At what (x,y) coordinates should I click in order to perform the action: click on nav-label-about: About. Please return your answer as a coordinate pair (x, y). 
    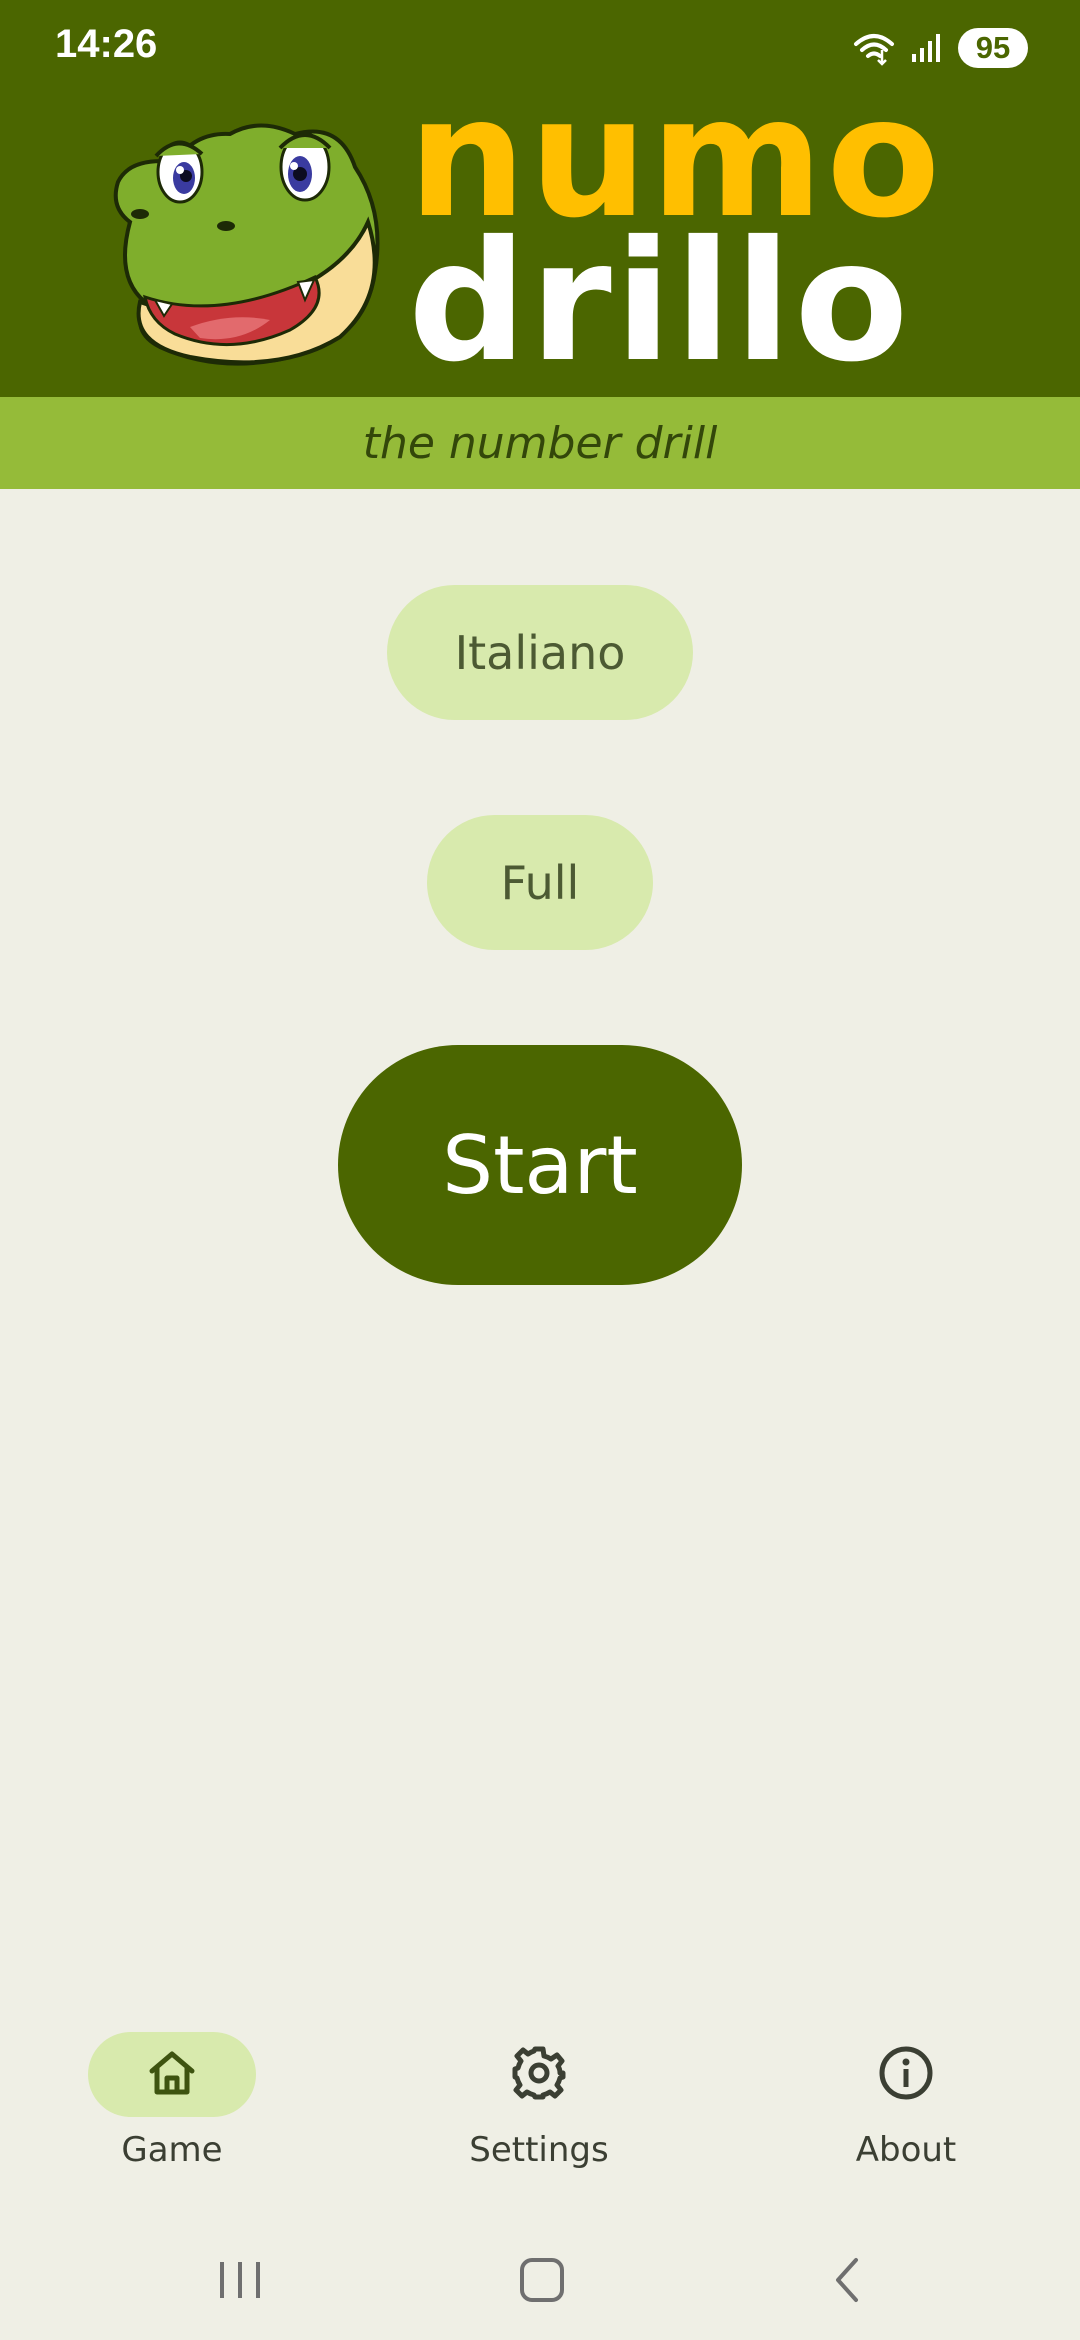
    Looking at the image, I should click on (906, 2150).